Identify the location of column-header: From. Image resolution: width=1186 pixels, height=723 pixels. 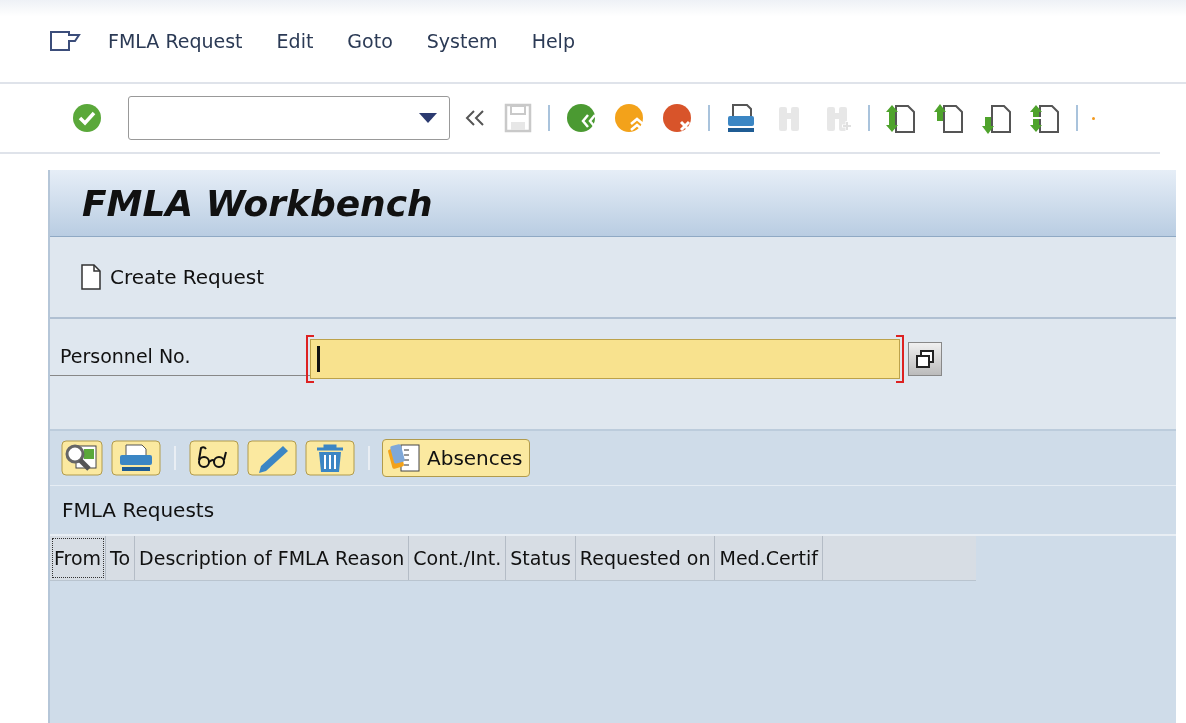
(78, 558).